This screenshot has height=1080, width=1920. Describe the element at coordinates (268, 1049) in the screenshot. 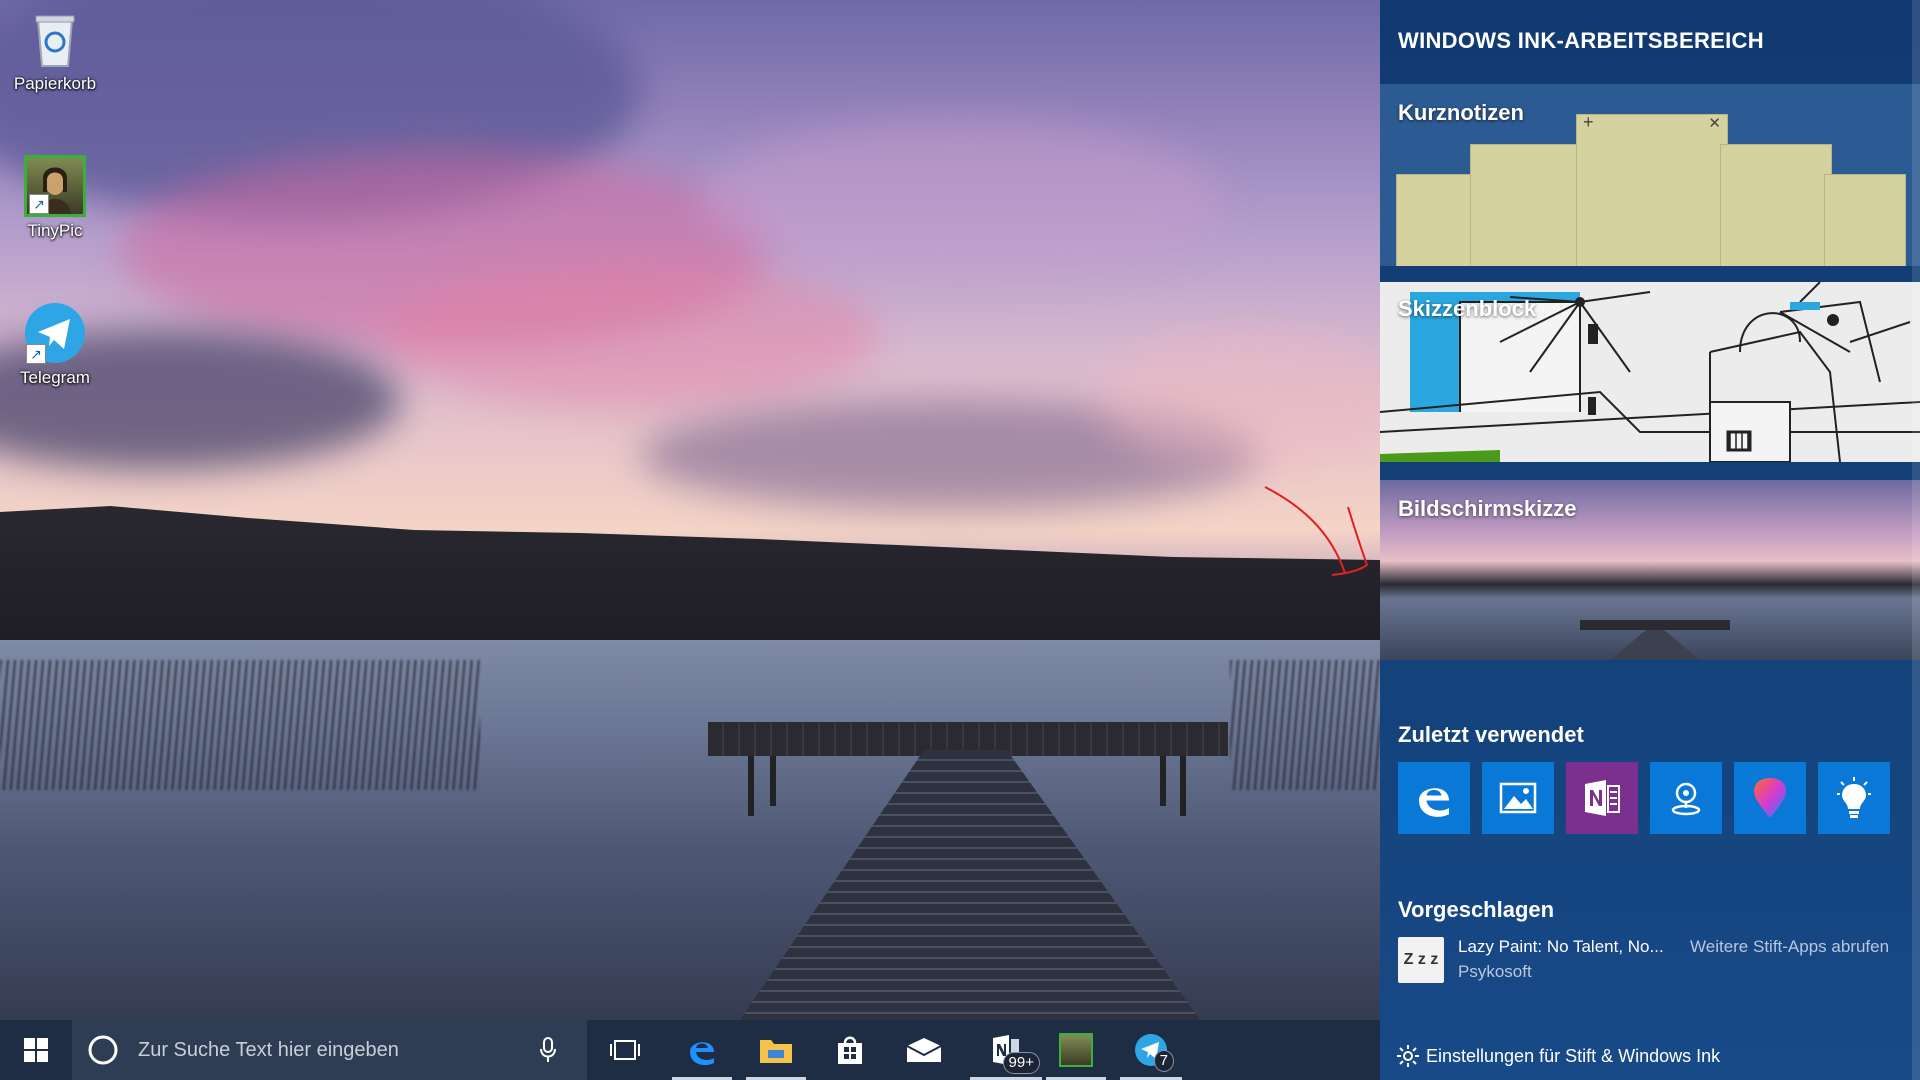

I see `search-placeholder: Zur Suche Text hier eingeben` at that location.